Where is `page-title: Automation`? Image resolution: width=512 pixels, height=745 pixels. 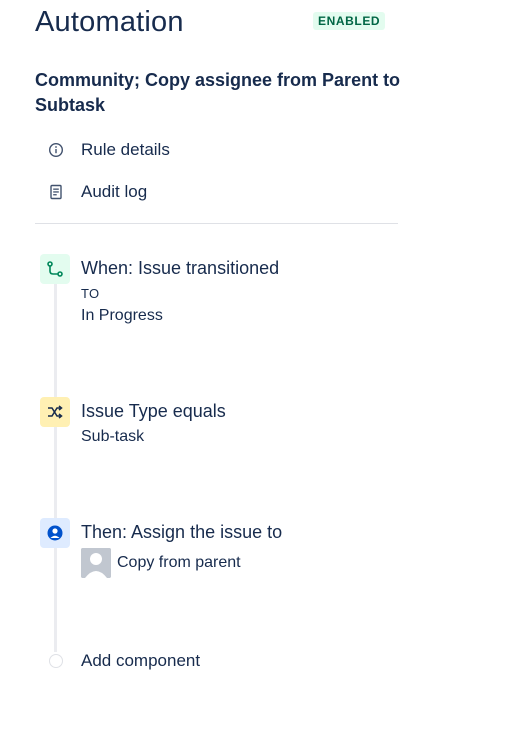
page-title: Automation is located at coordinates (109, 22).